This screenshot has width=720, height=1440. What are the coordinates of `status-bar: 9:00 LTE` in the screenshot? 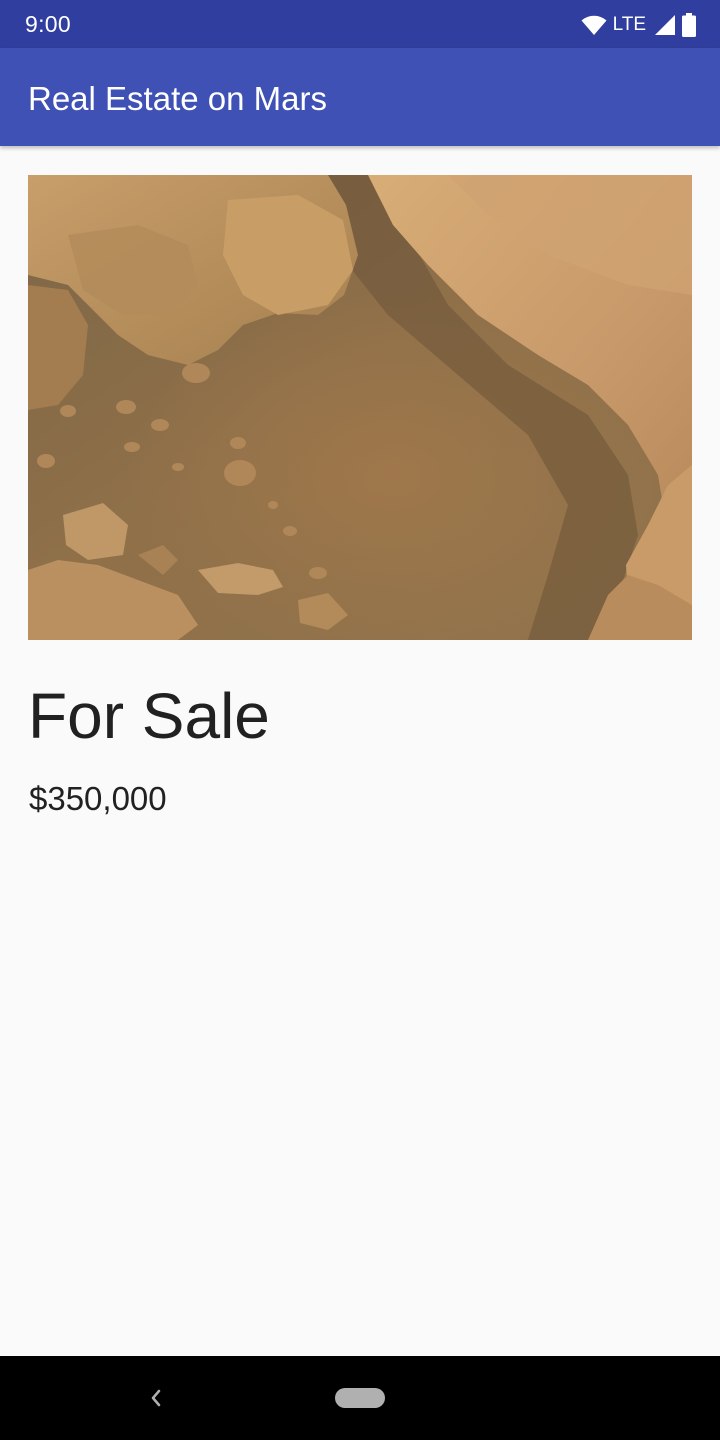 It's located at (360, 24).